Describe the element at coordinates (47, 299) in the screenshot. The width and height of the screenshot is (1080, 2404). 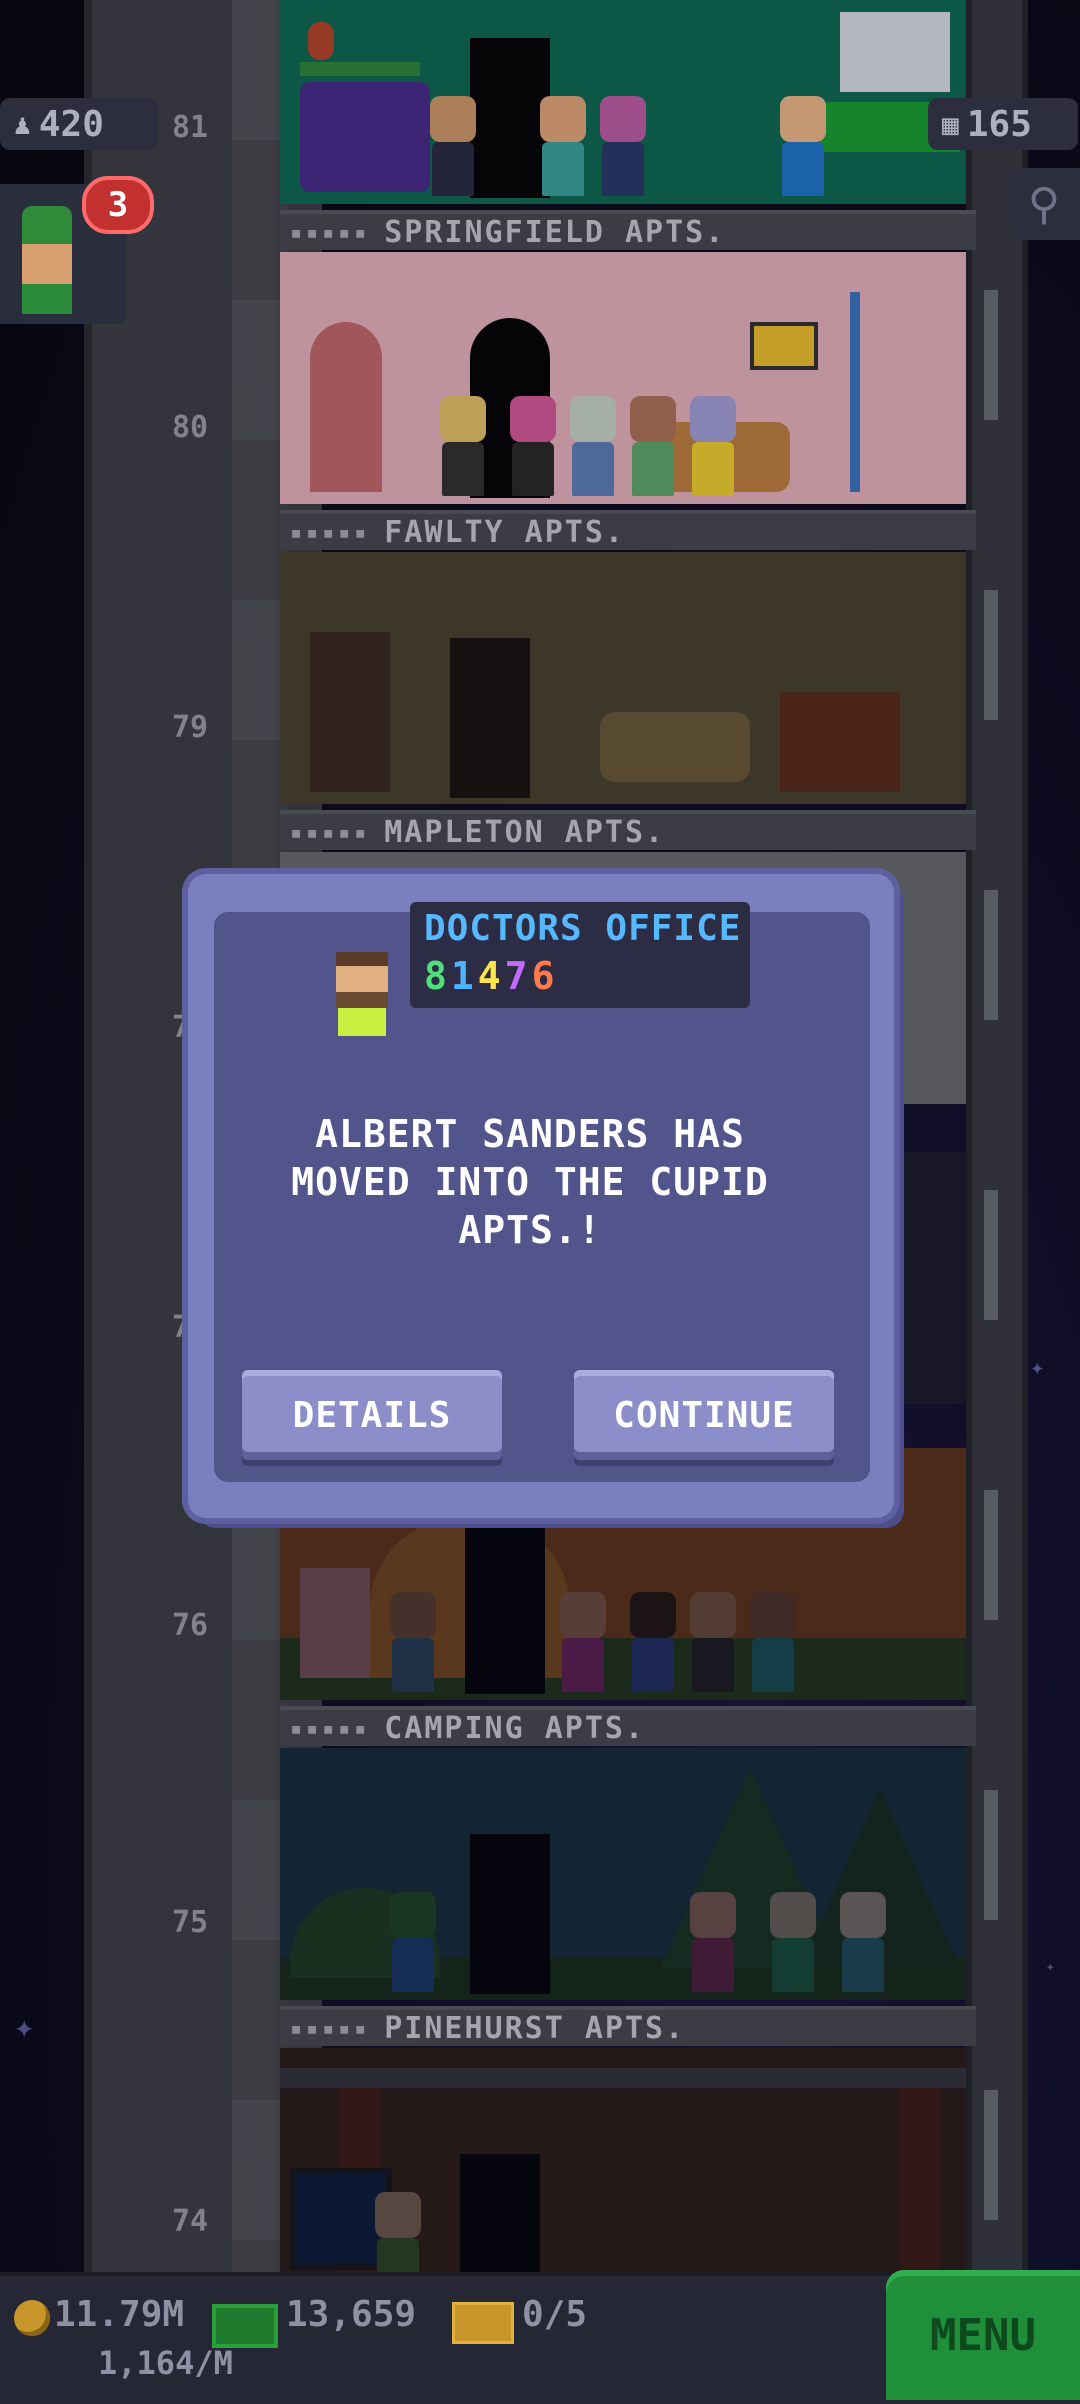
I see `avatar-body` at that location.